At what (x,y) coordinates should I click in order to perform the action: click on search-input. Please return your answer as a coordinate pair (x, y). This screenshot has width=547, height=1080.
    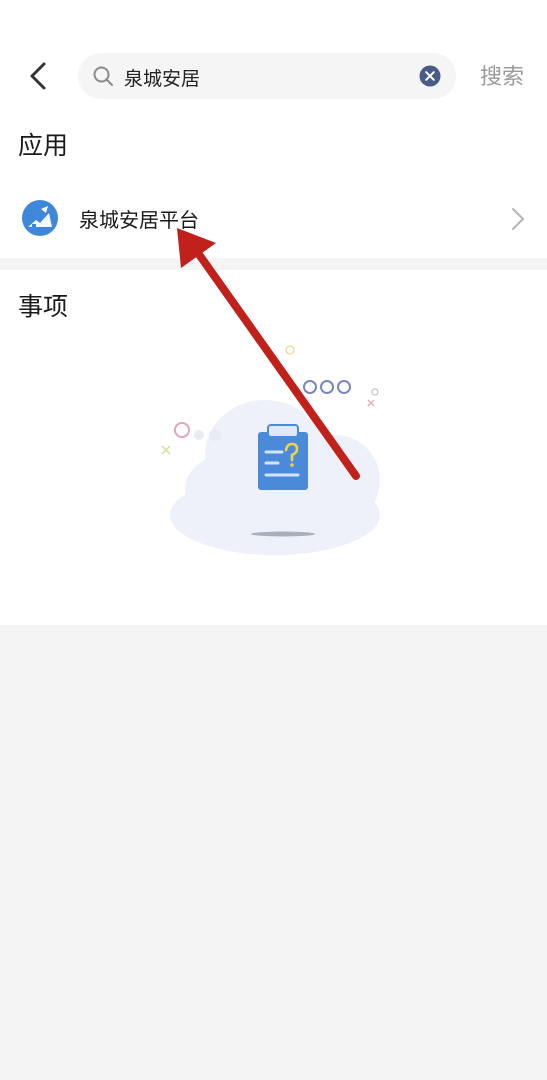
    Looking at the image, I should click on (264, 77).